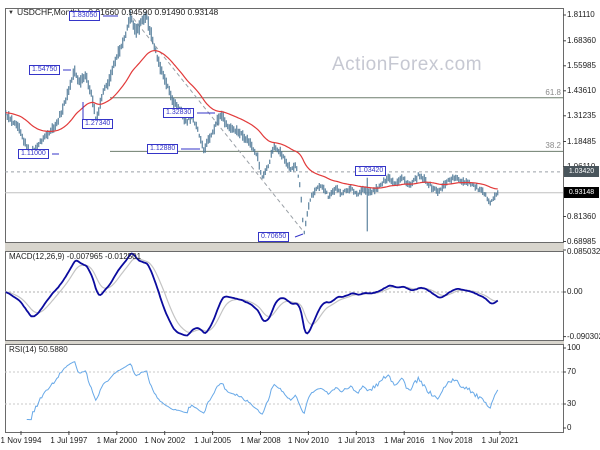  What do you see at coordinates (38, 349) in the screenshot?
I see `rsi-label: RSI(14) 50.5880` at bounding box center [38, 349].